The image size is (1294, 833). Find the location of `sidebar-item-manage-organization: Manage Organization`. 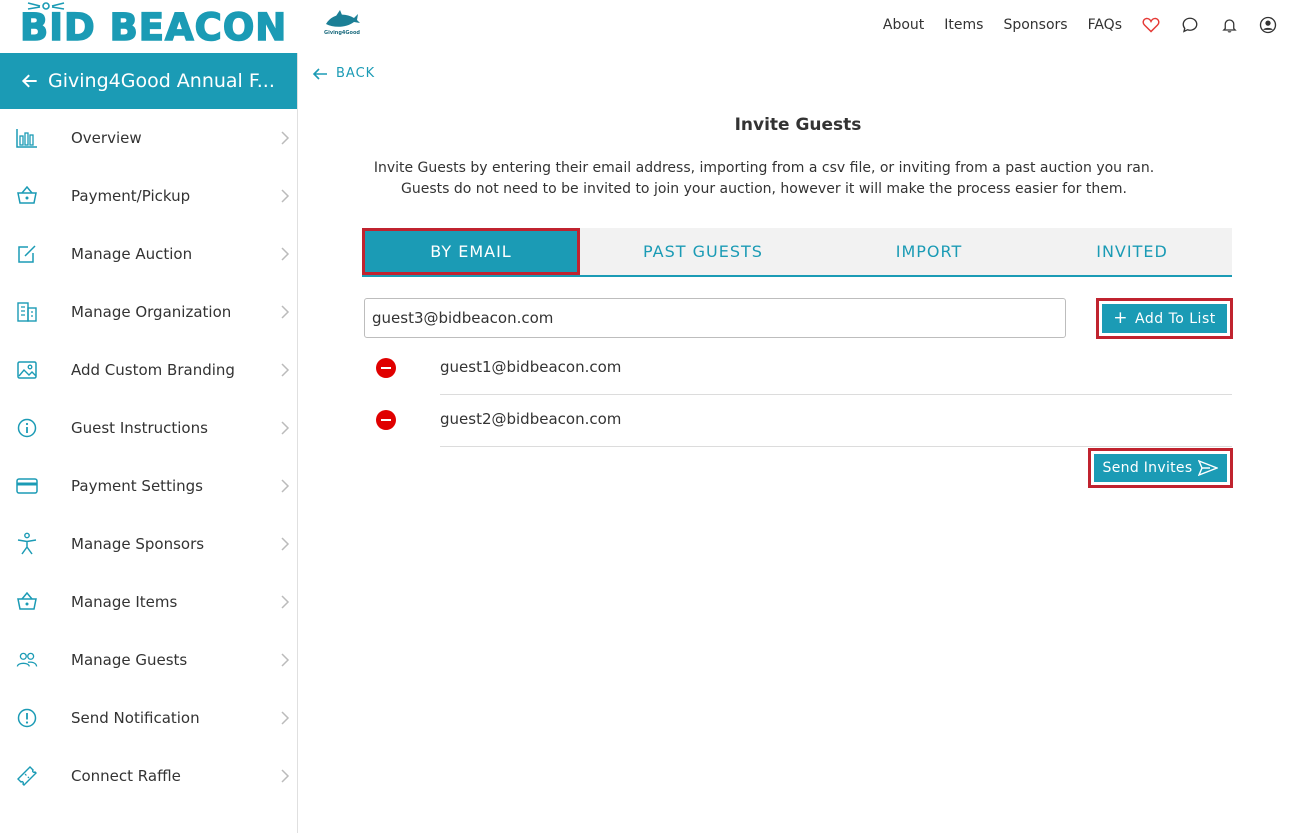

sidebar-item-manage-organization: Manage Organization is located at coordinates (148, 312).